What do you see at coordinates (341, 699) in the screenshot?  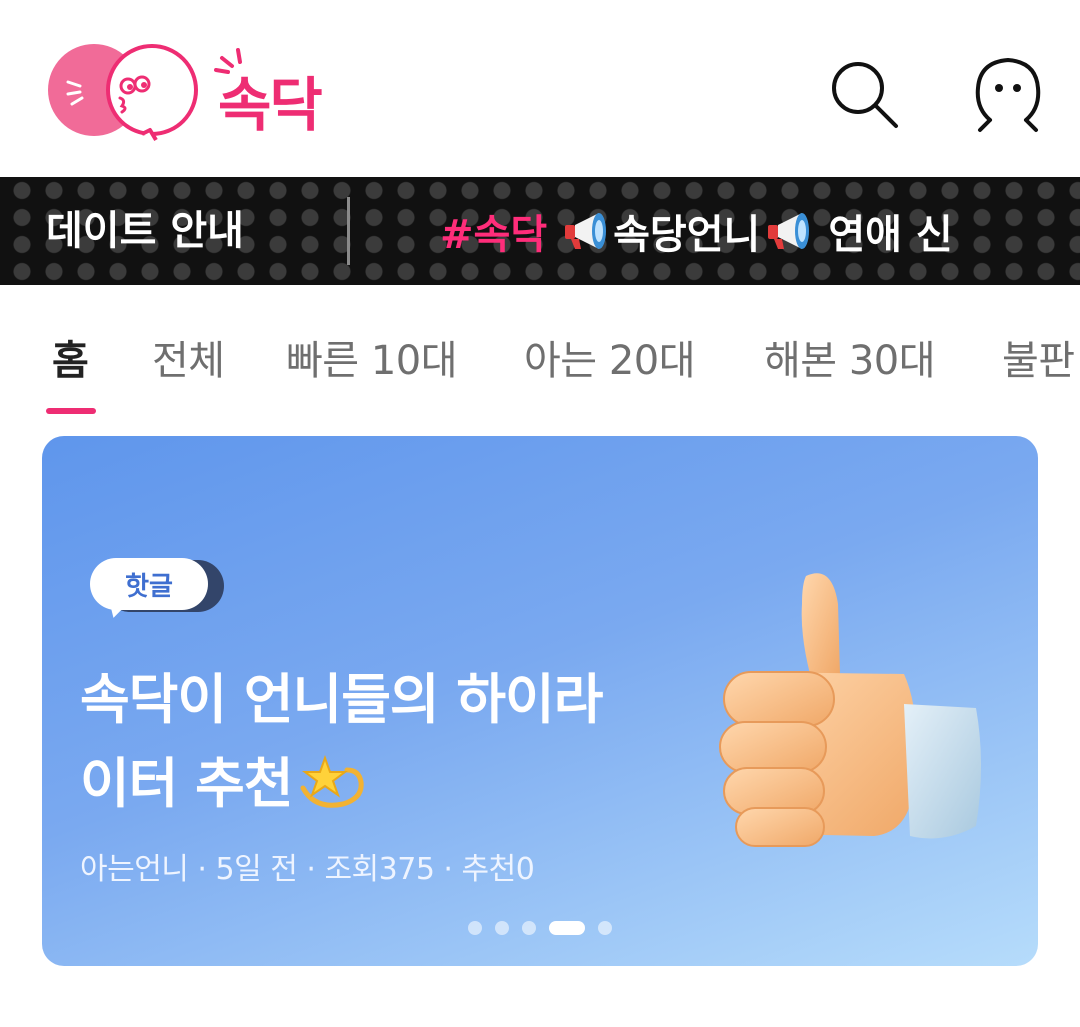 I see `banner-title-line1: 속닥이 언니들의 하이라` at bounding box center [341, 699].